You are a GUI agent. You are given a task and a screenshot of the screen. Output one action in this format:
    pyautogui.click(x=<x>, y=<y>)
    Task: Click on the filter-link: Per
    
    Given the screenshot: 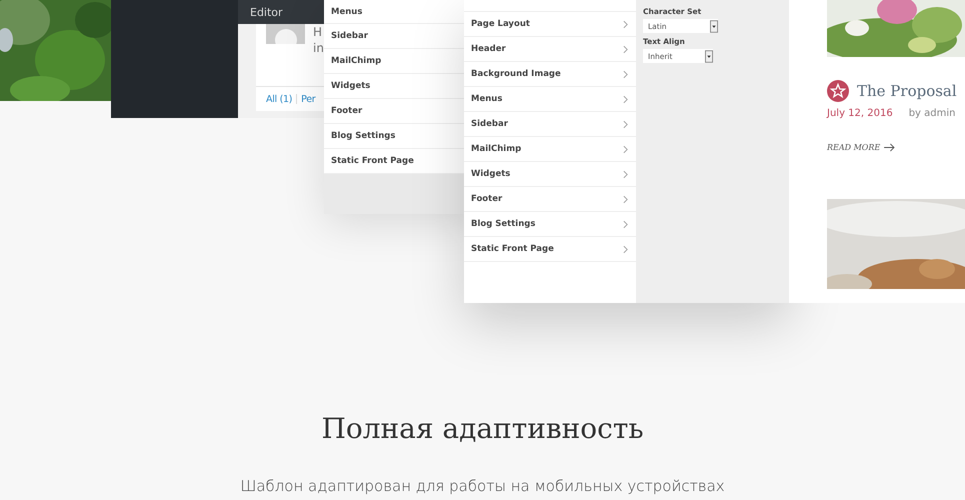 What is the action you would take?
    pyautogui.click(x=308, y=99)
    